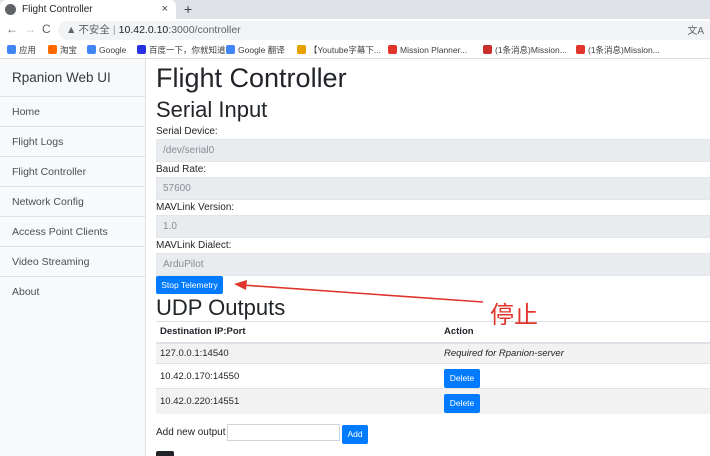 This screenshot has height=456, width=710. I want to click on url-host: 10.42.0.10, so click(143, 30).